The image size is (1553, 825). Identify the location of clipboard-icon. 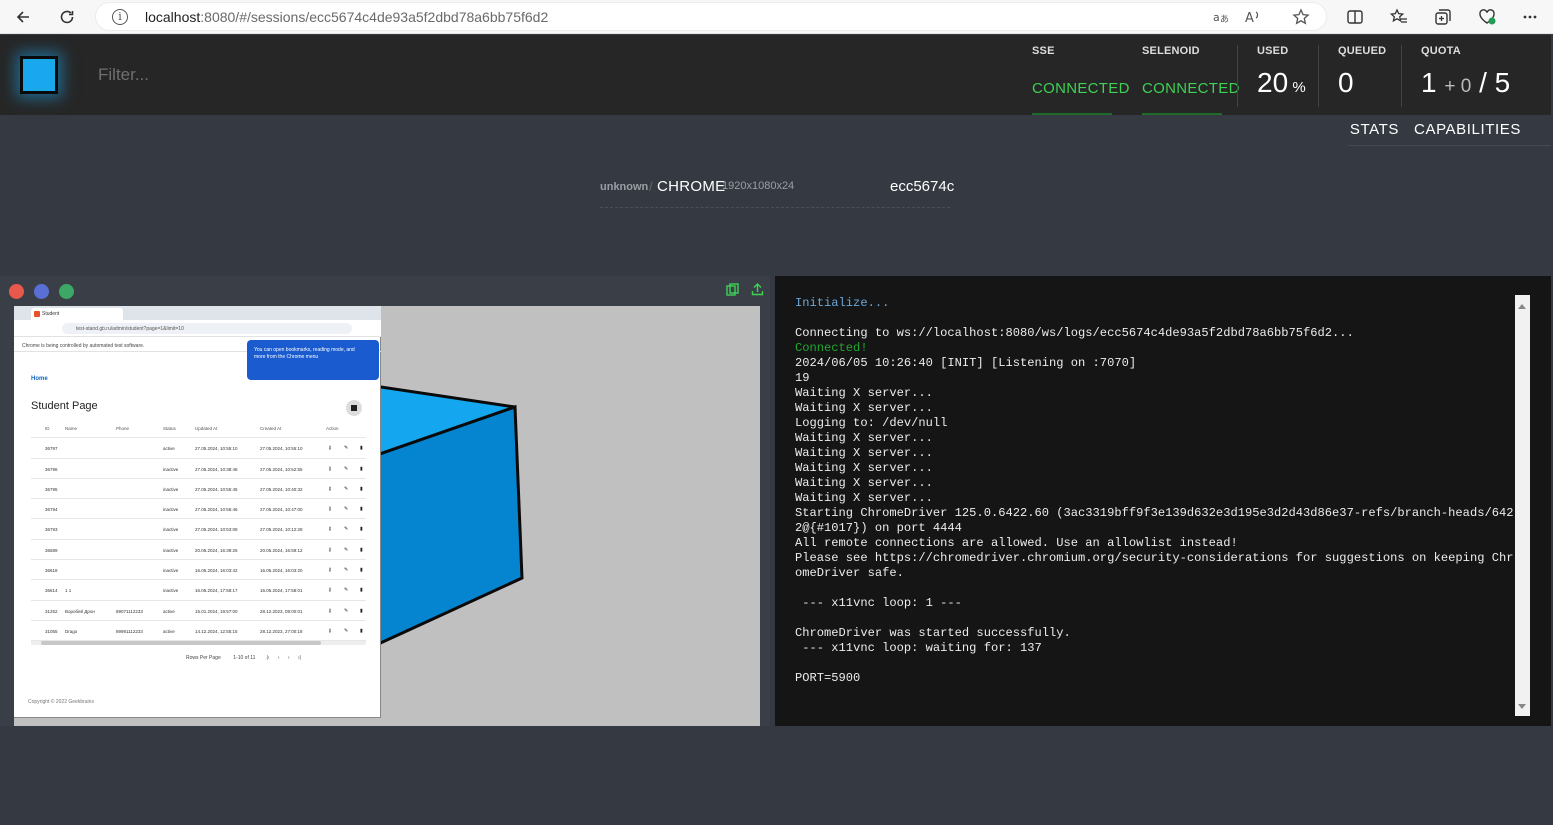
(733, 290).